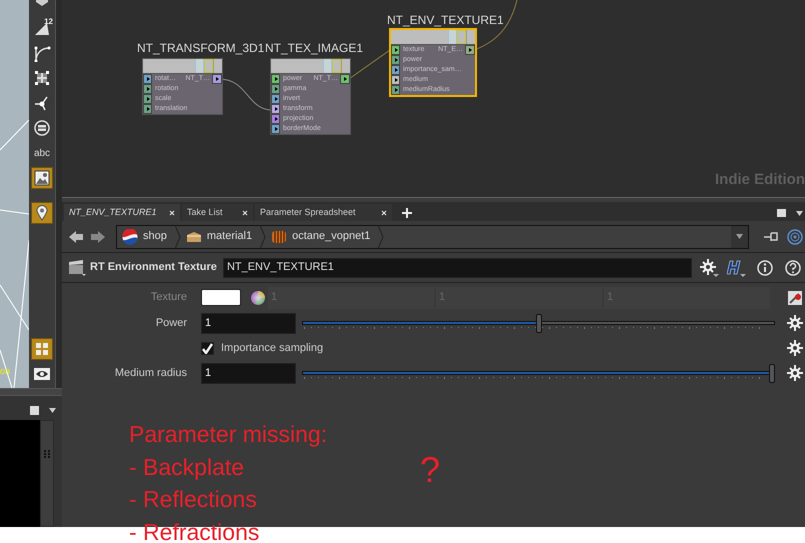 The height and width of the screenshot is (543, 805). I want to click on node-name-field: NT_ENV_TEXTURE1, so click(457, 268).